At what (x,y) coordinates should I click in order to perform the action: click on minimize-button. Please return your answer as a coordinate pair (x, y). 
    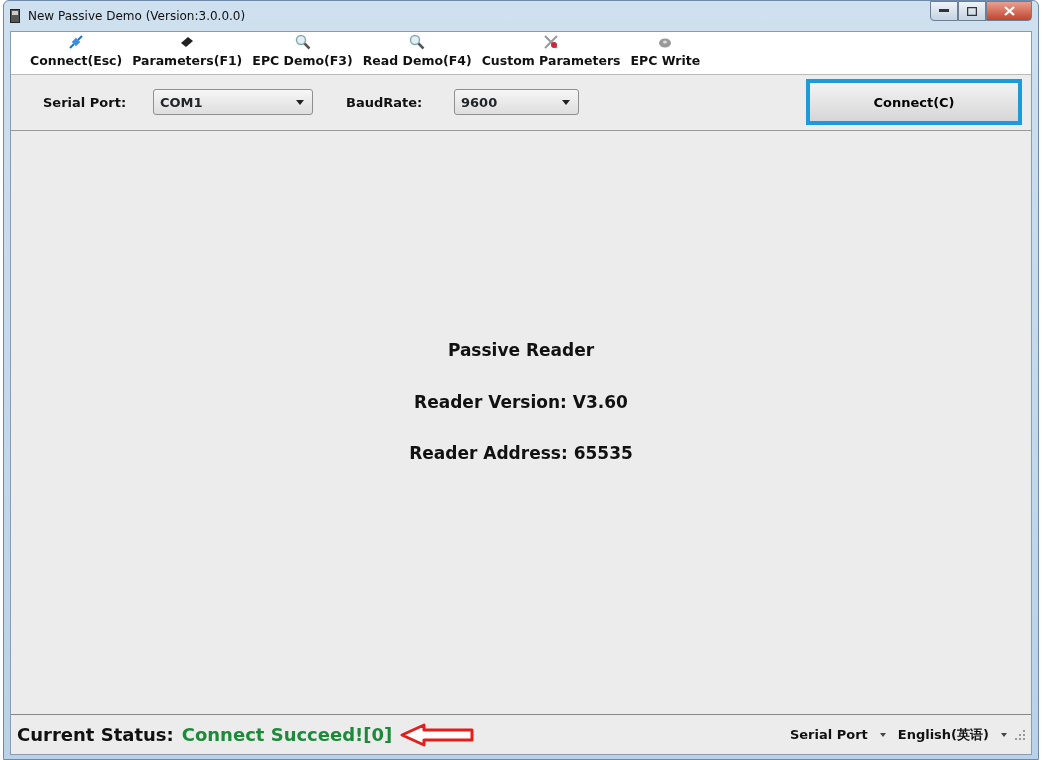
    Looking at the image, I should click on (944, 11).